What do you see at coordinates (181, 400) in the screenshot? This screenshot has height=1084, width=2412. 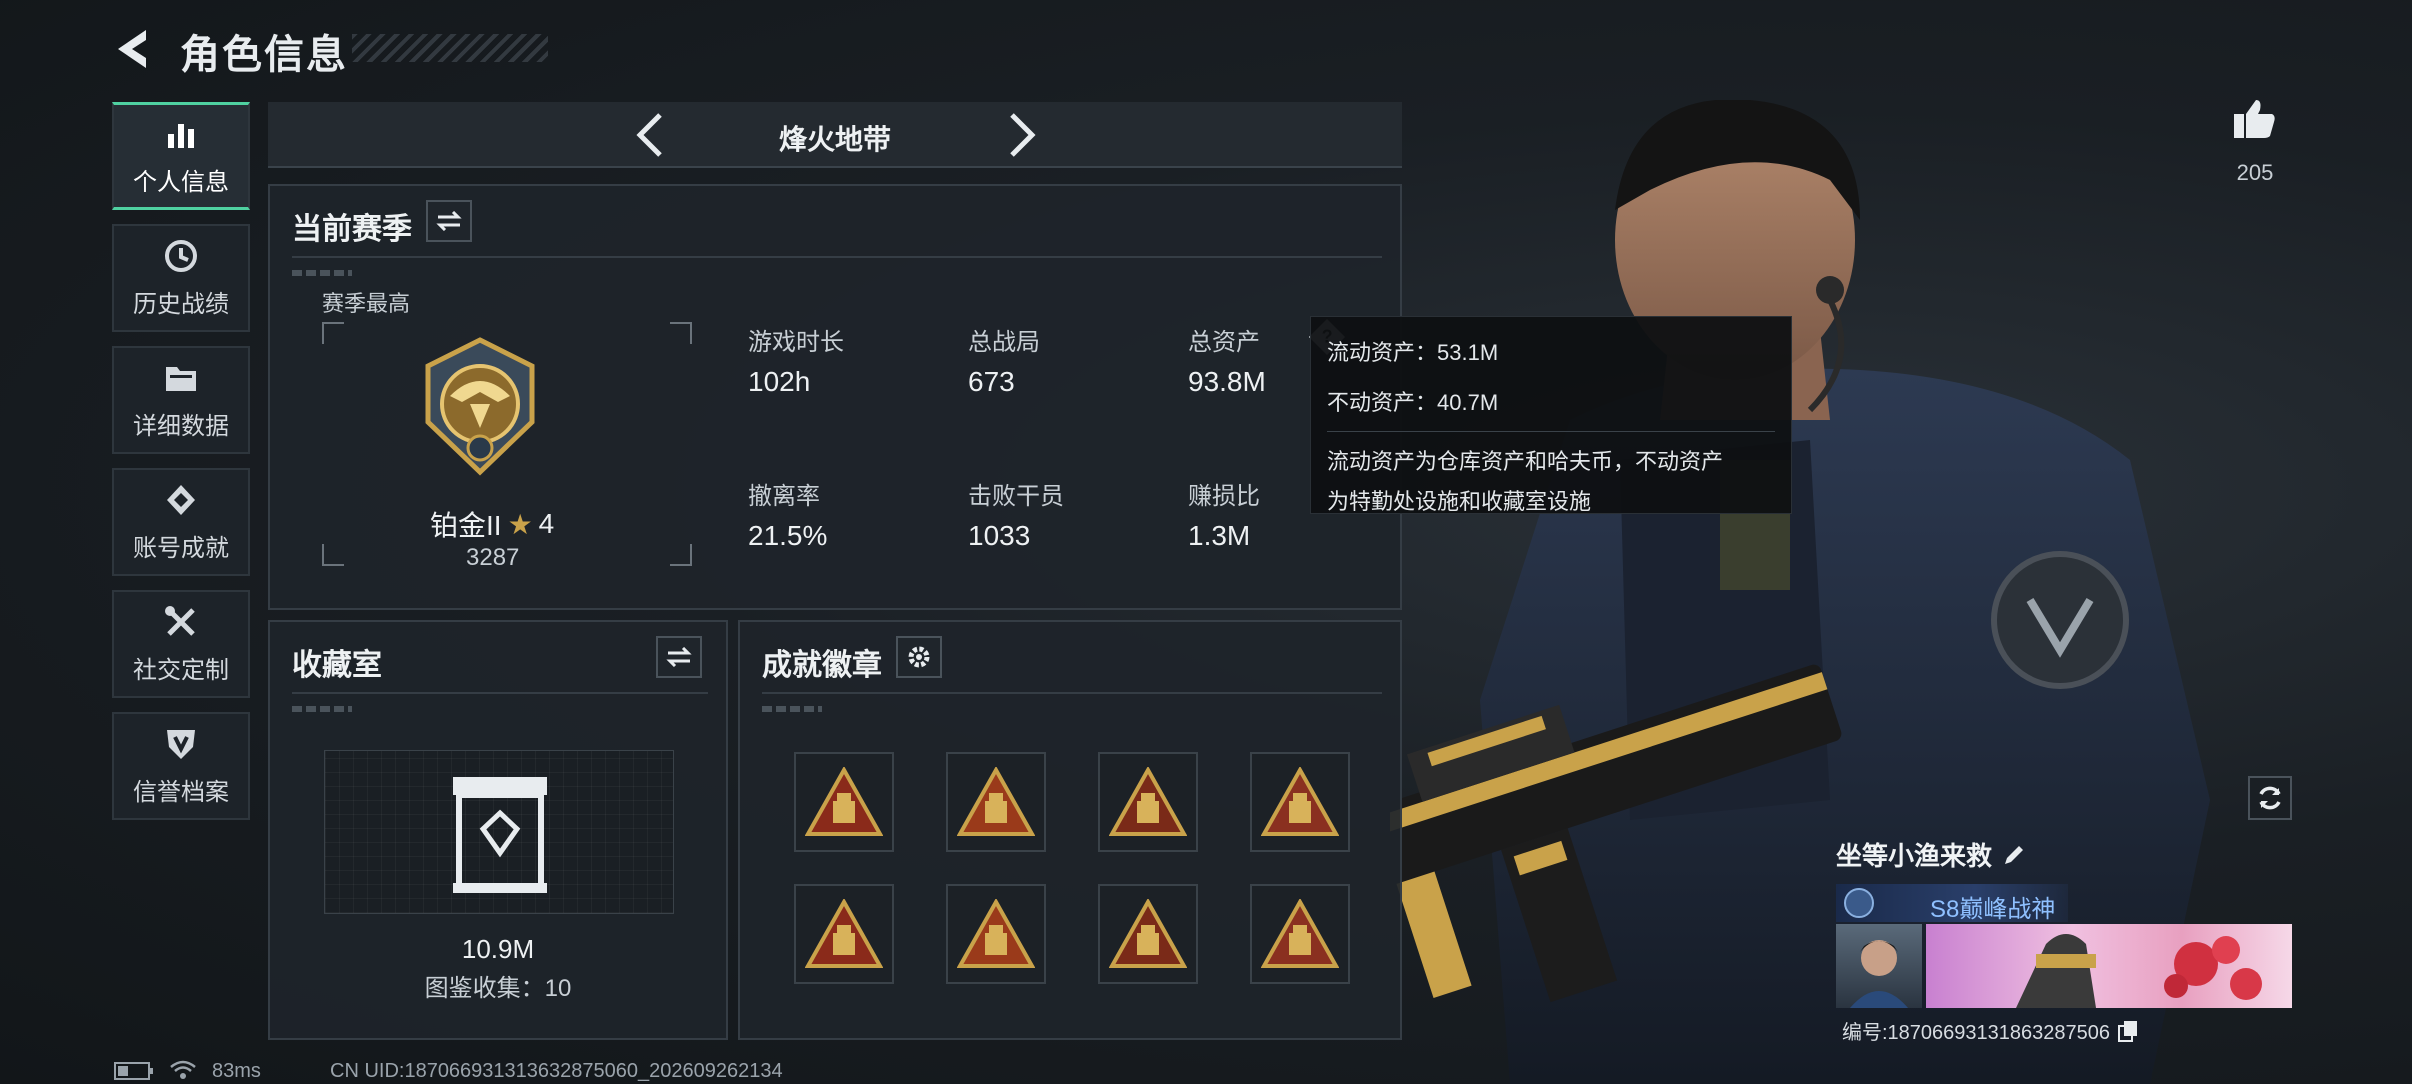 I see `nav-item-detail: 详细数据` at bounding box center [181, 400].